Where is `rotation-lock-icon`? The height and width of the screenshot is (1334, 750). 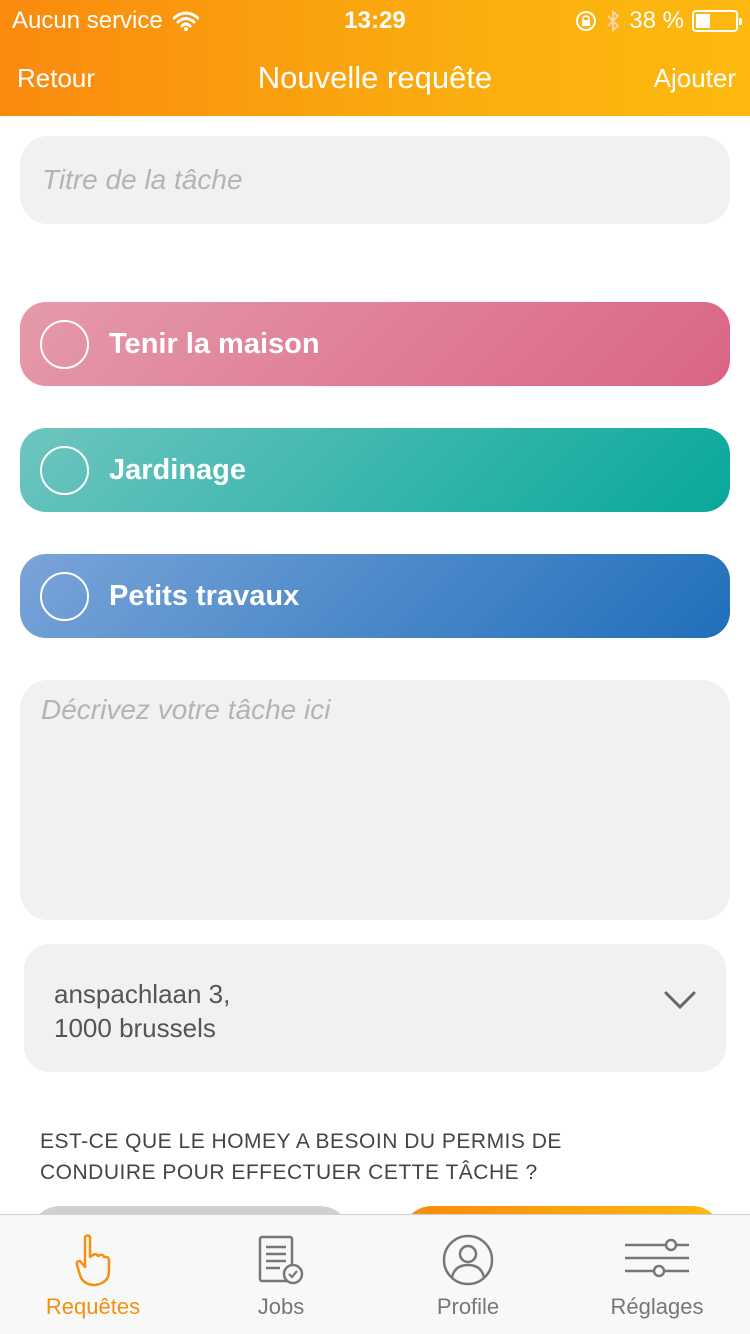 rotation-lock-icon is located at coordinates (586, 21).